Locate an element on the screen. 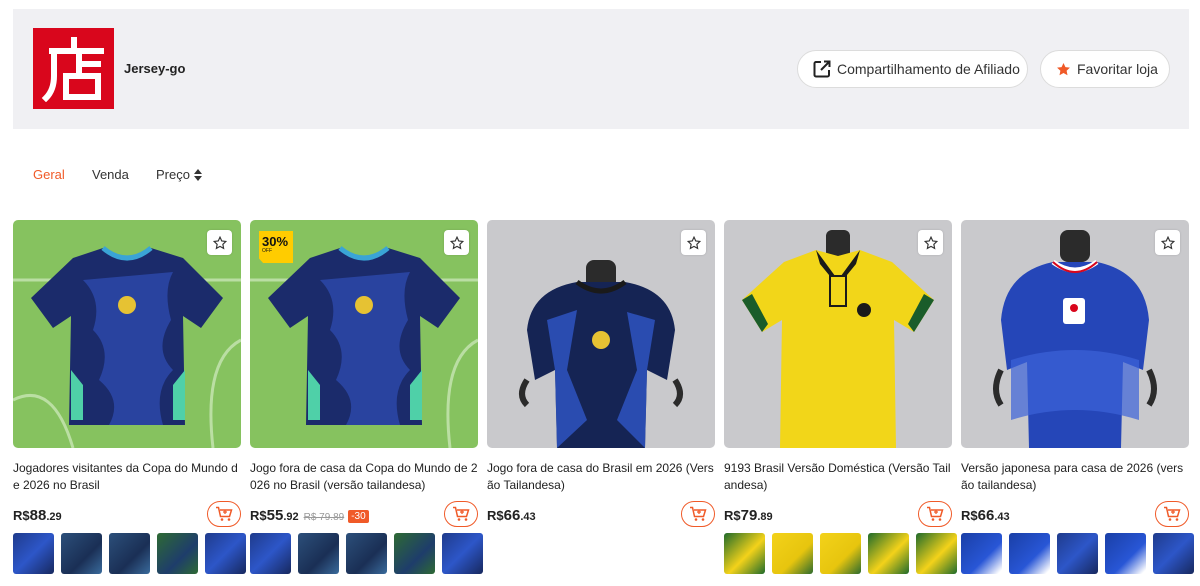 This screenshot has width=1200, height=586. affiliate-share-button: Compartilhamento de Afiliado is located at coordinates (912, 69).